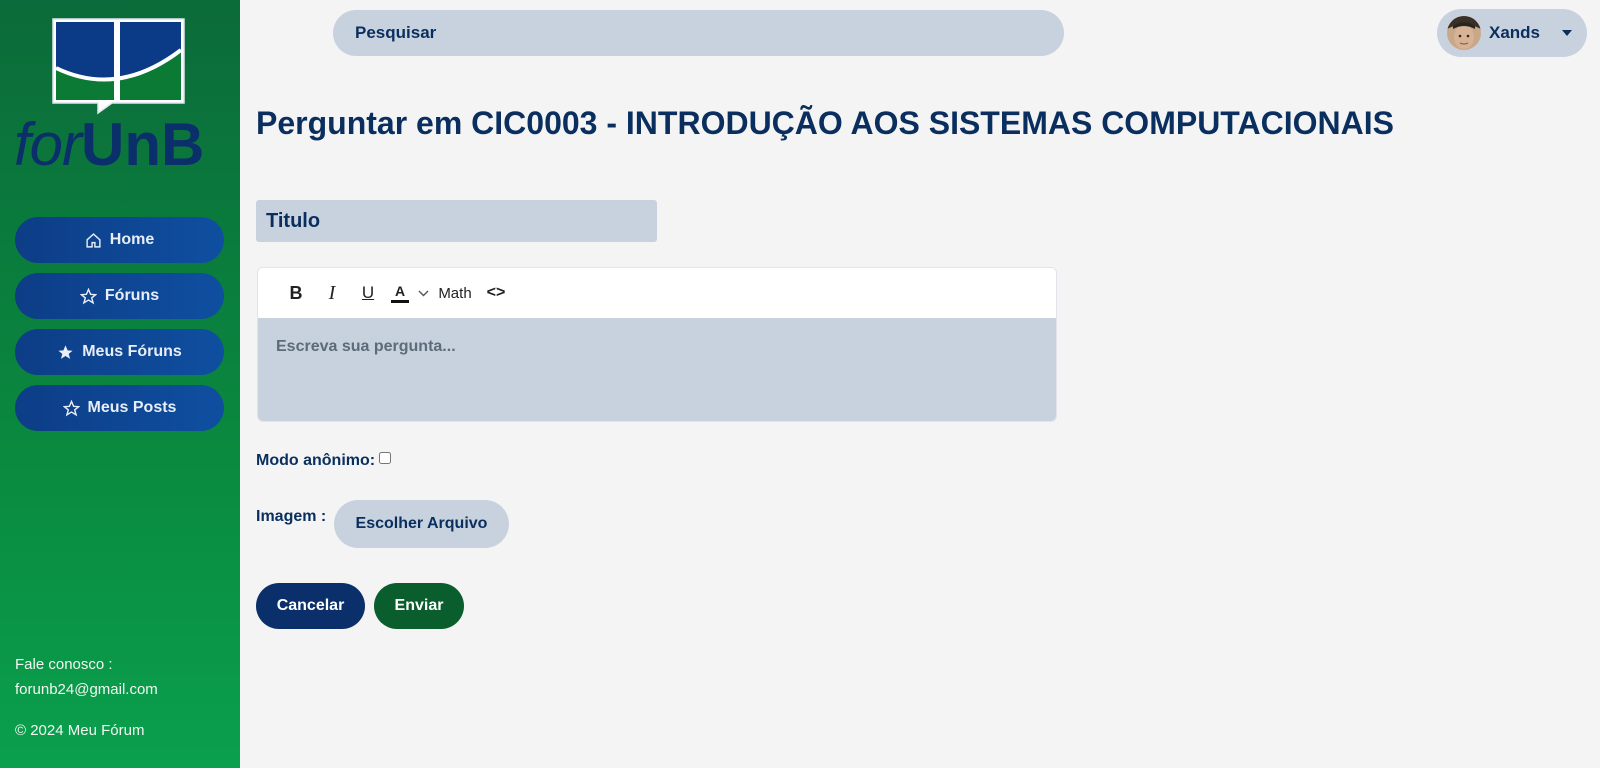 The width and height of the screenshot is (1600, 768). Describe the element at coordinates (316, 460) in the screenshot. I see `anonymous-label: Modo anônimo:` at that location.